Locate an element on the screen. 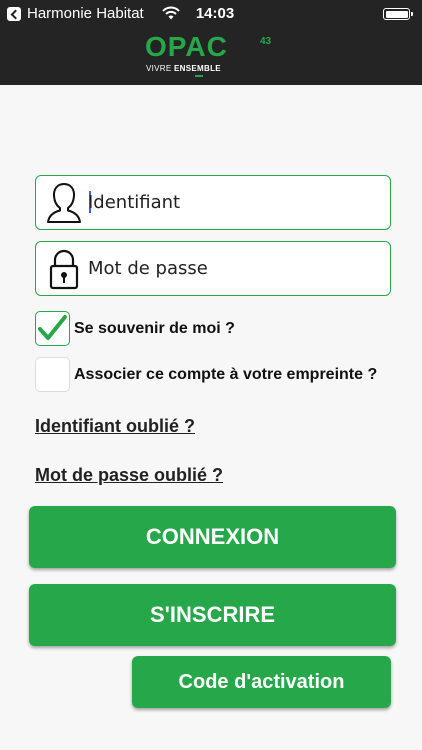 This screenshot has height=750, width=422. remember-me-checkbox is located at coordinates (52, 328).